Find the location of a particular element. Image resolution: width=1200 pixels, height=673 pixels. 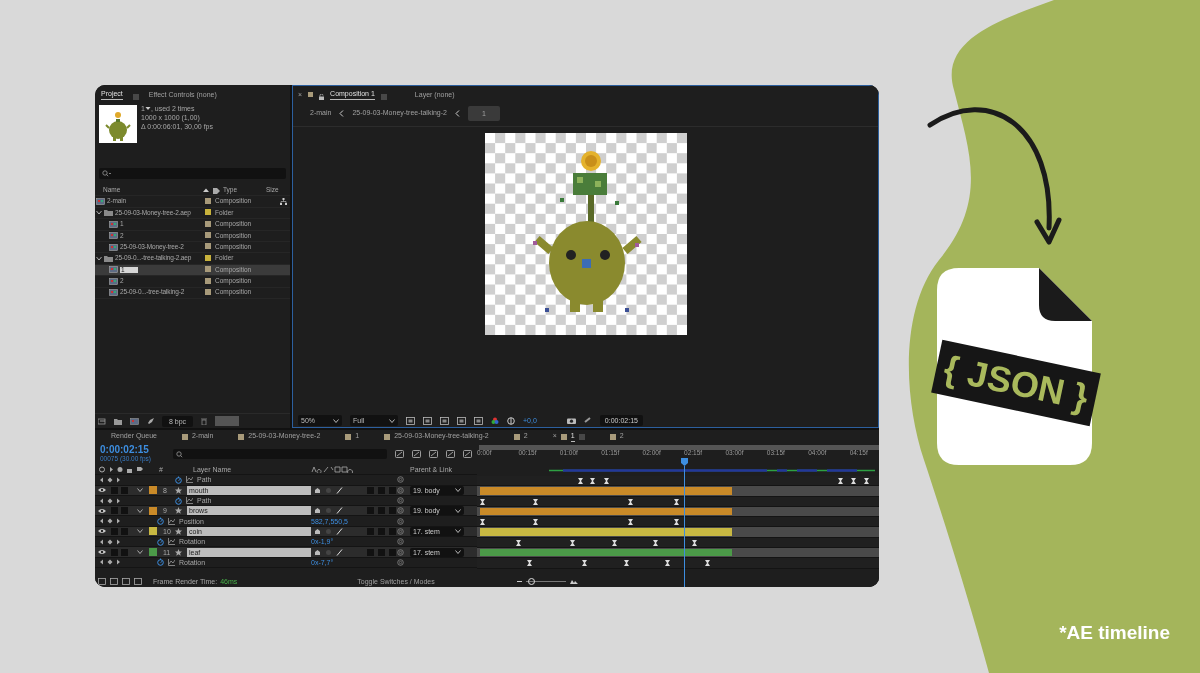

caption: *AE timeline is located at coordinates (1114, 632).